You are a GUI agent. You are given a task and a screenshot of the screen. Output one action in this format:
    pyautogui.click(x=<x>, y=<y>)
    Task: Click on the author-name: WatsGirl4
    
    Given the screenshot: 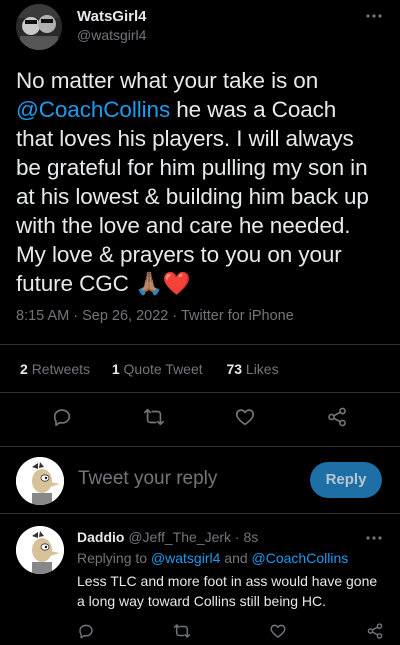 What is the action you would take?
    pyautogui.click(x=111, y=16)
    